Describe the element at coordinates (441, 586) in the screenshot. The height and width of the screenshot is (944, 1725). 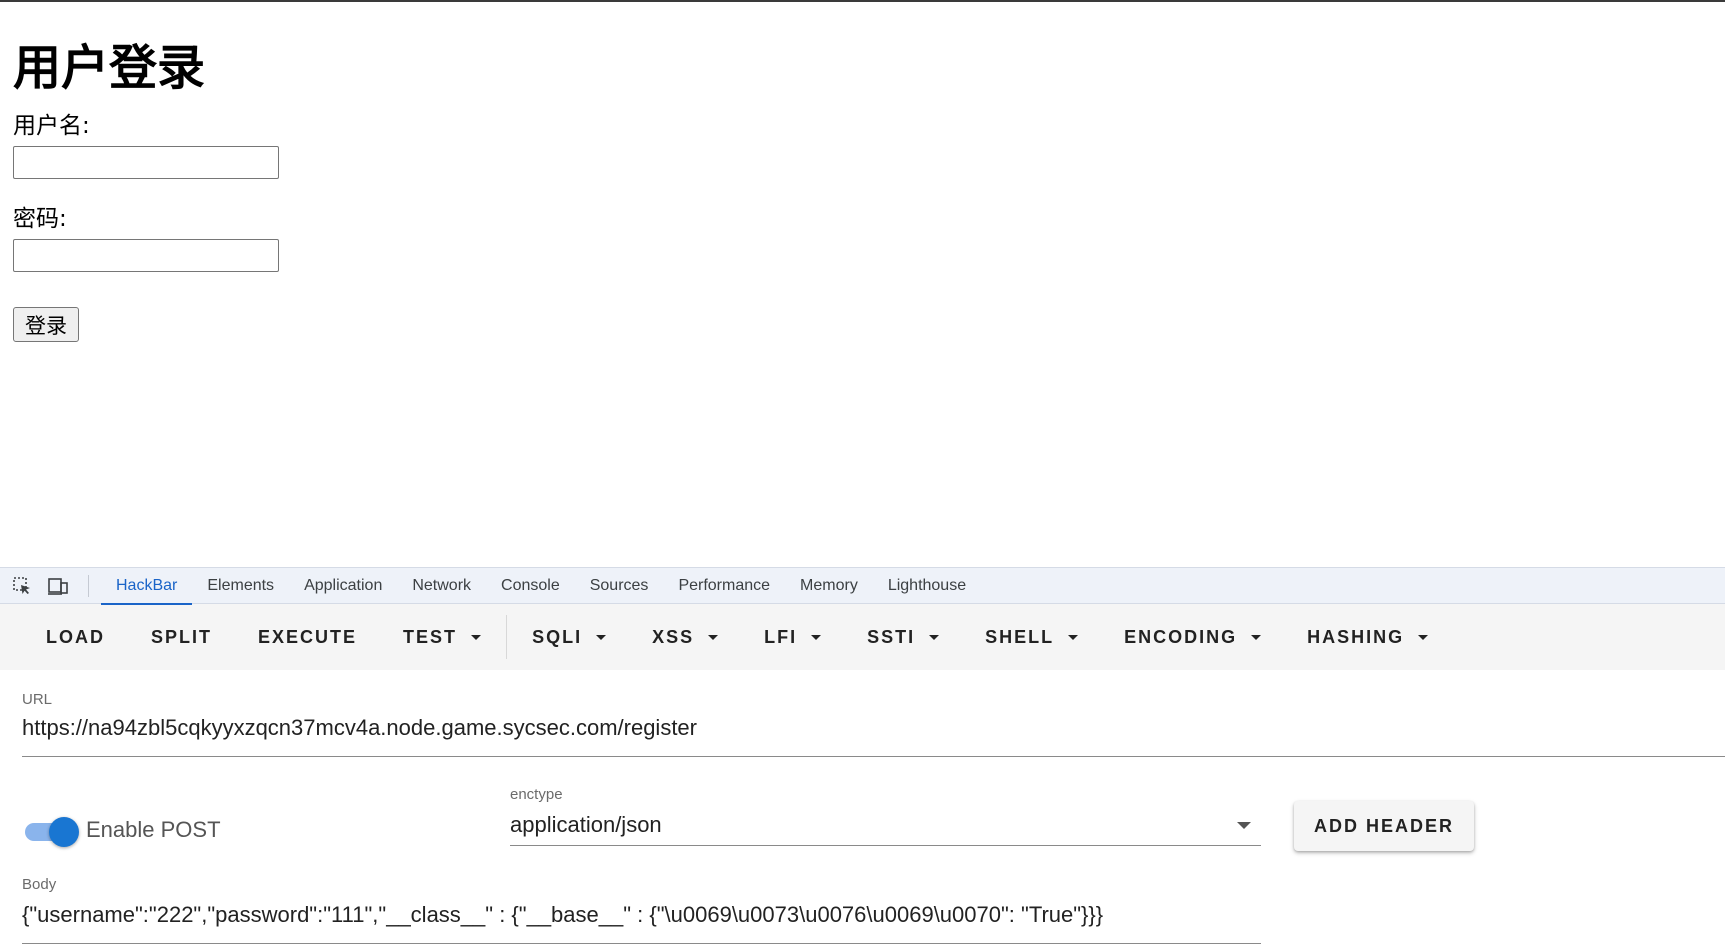
I see `tab-network: Network` at that location.